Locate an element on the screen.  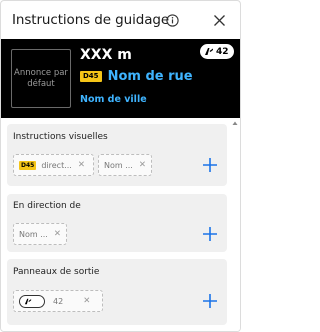
chip-list: Nom ... ✕ is located at coordinates (40, 234).